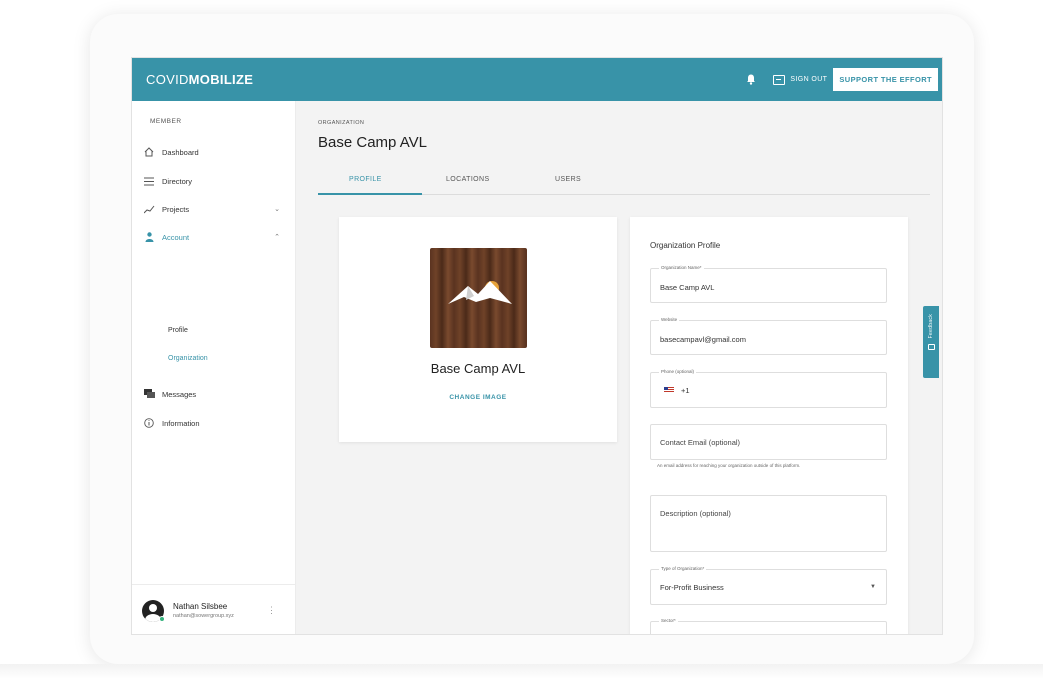  What do you see at coordinates (695, 513) in the screenshot?
I see `field-placeholder: Description (optional)` at bounding box center [695, 513].